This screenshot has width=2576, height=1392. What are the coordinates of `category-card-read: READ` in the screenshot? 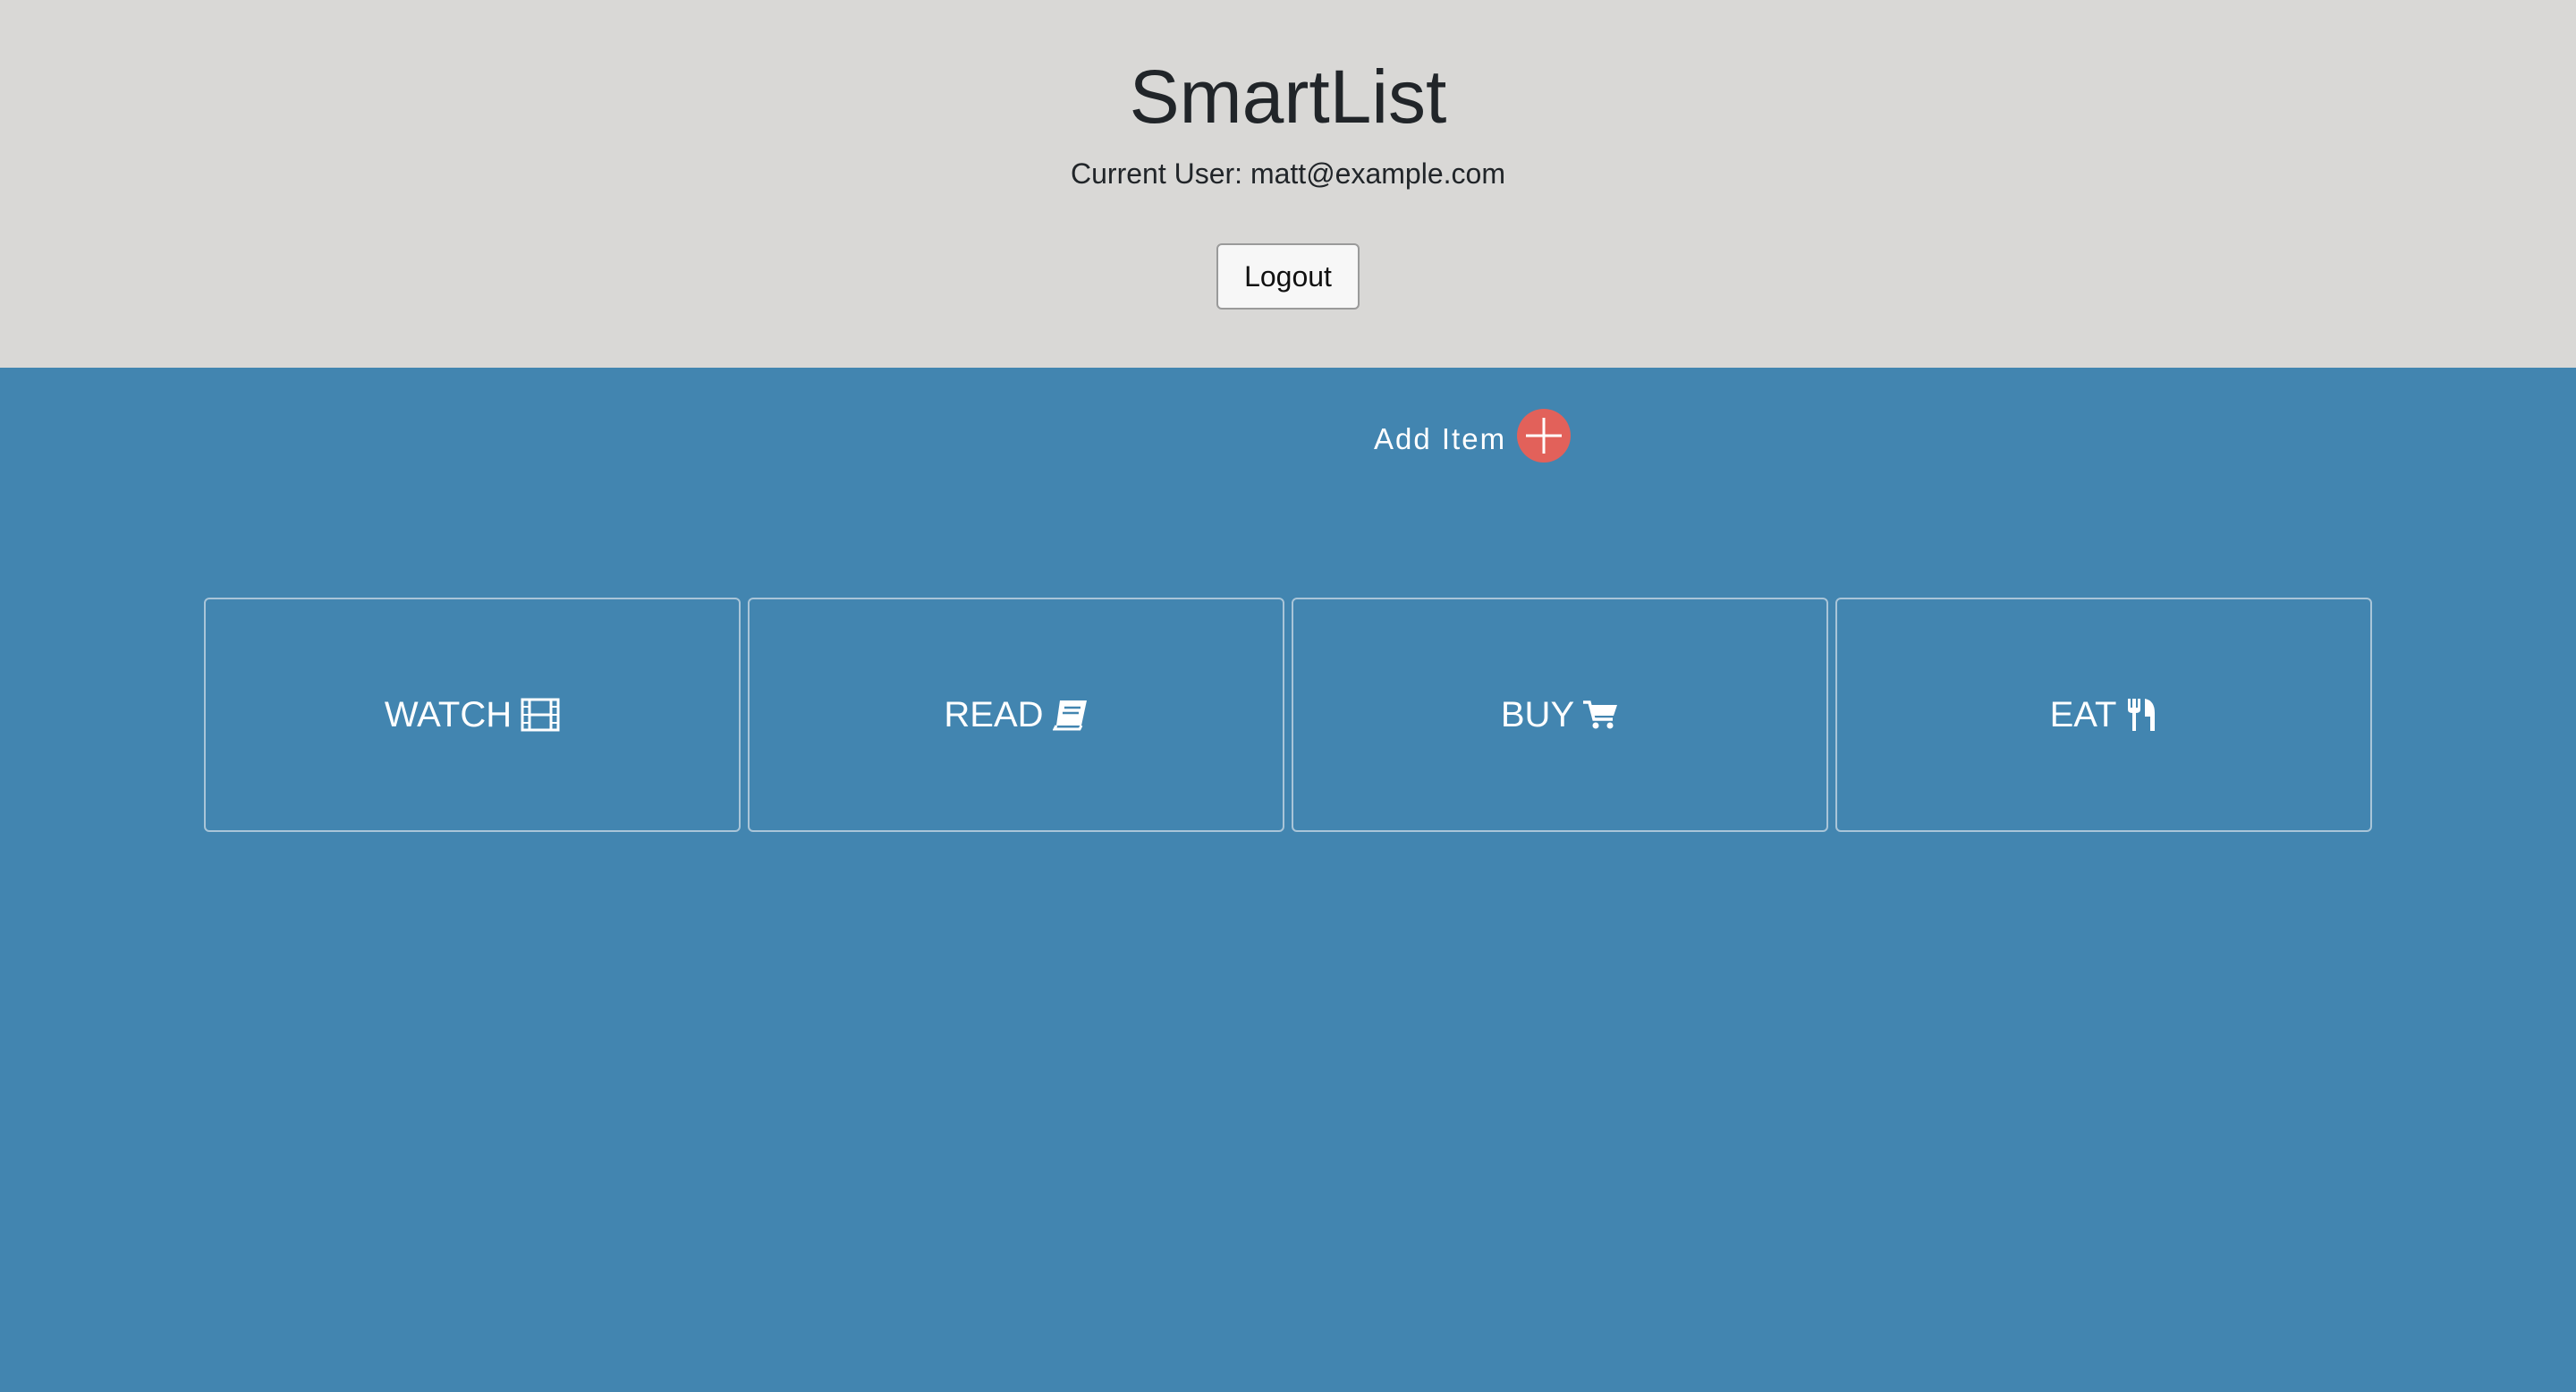 It's located at (1016, 715).